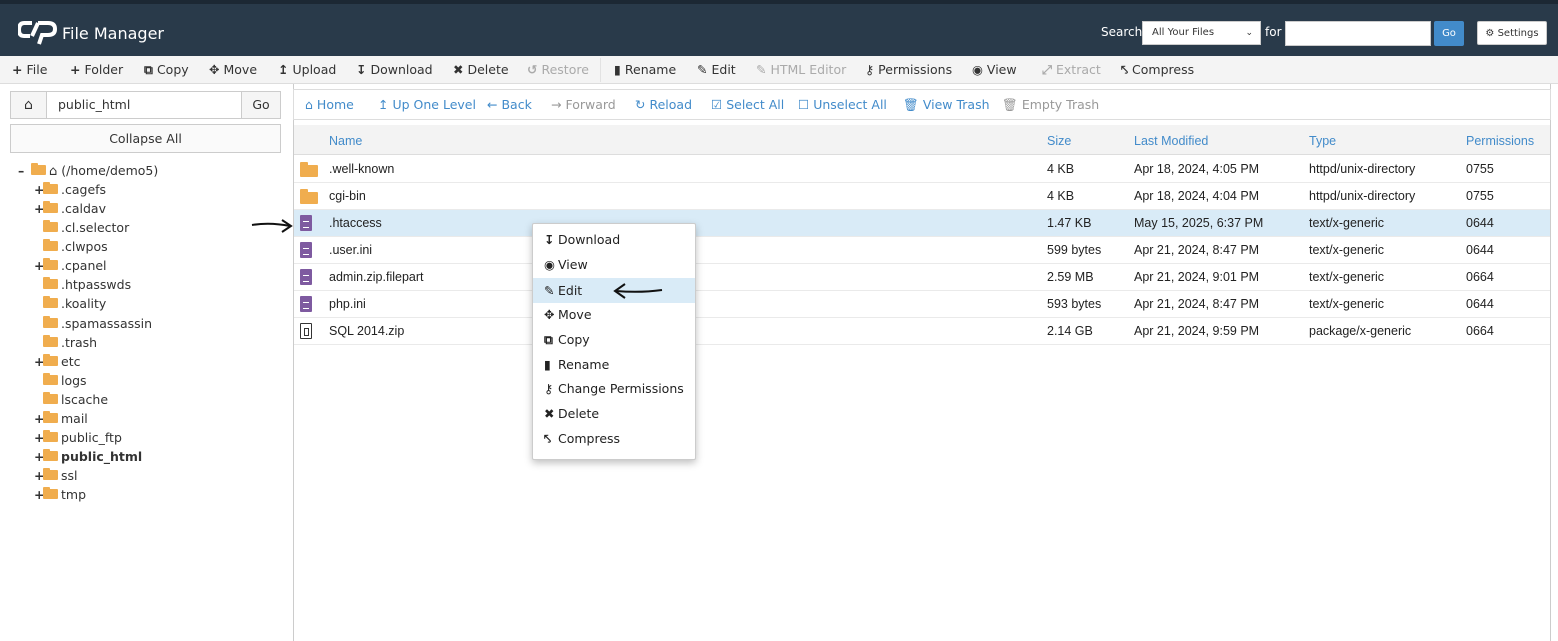 The height and width of the screenshot is (641, 1558). I want to click on new-file-button: + File, so click(29, 69).